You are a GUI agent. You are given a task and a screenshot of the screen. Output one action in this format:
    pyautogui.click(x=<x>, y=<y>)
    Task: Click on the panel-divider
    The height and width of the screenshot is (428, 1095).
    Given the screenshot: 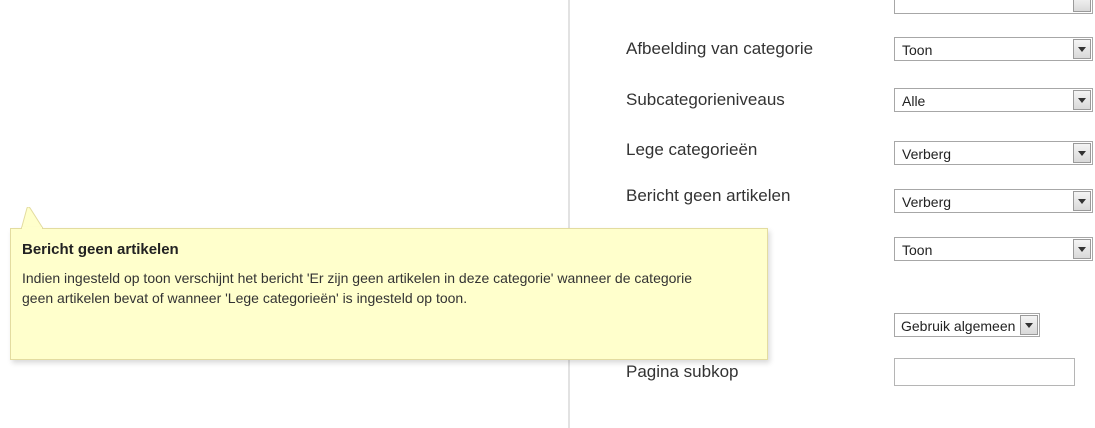 What is the action you would take?
    pyautogui.click(x=569, y=214)
    